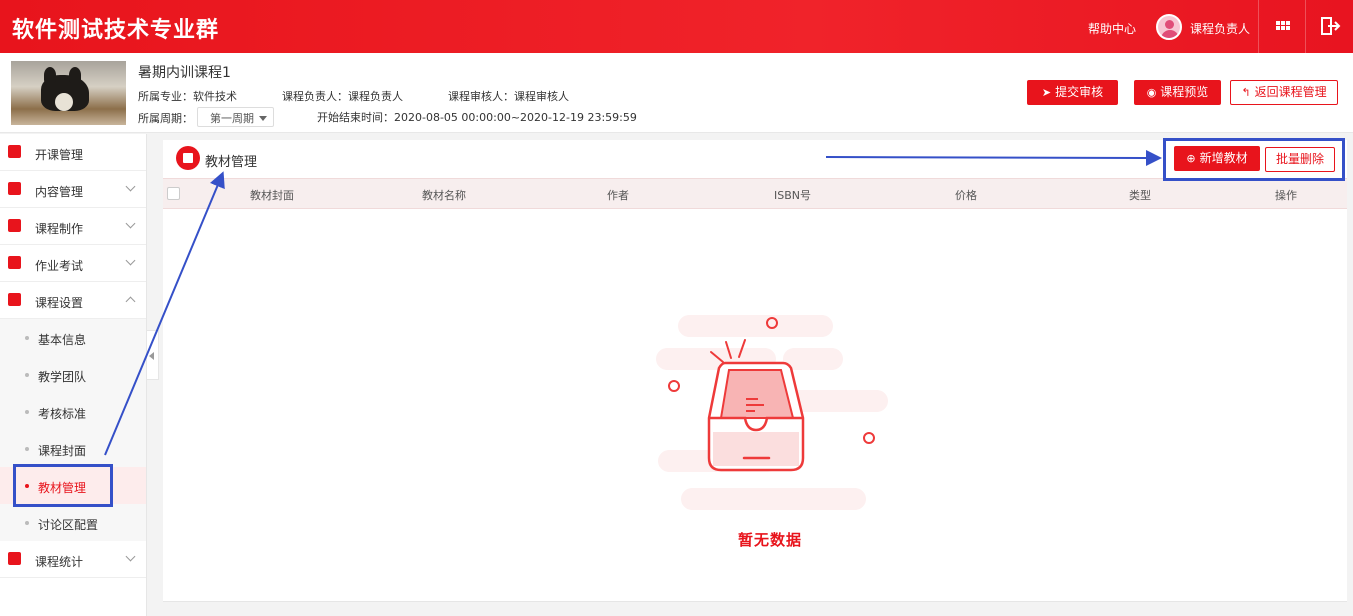  What do you see at coordinates (73, 152) in the screenshot?
I see `sidebar-item-course-open: 开课管理` at bounding box center [73, 152].